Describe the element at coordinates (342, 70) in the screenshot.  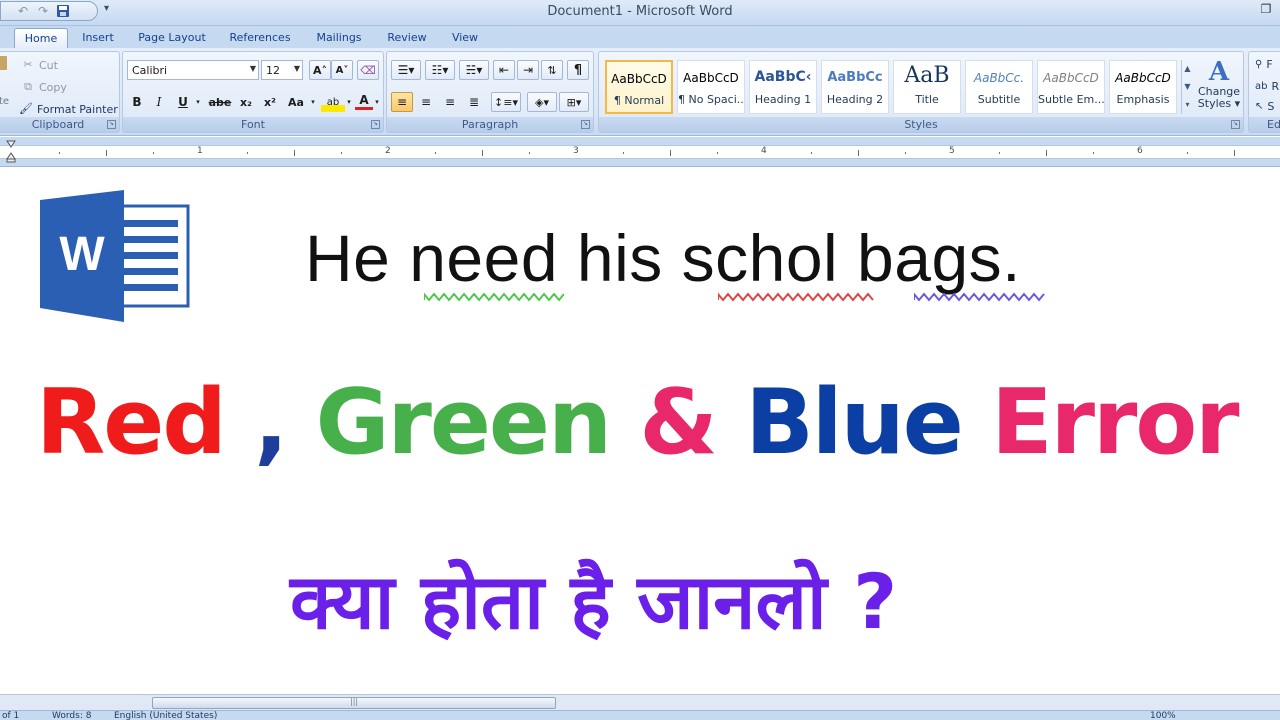
I see `shrink-font-button: A˅` at that location.